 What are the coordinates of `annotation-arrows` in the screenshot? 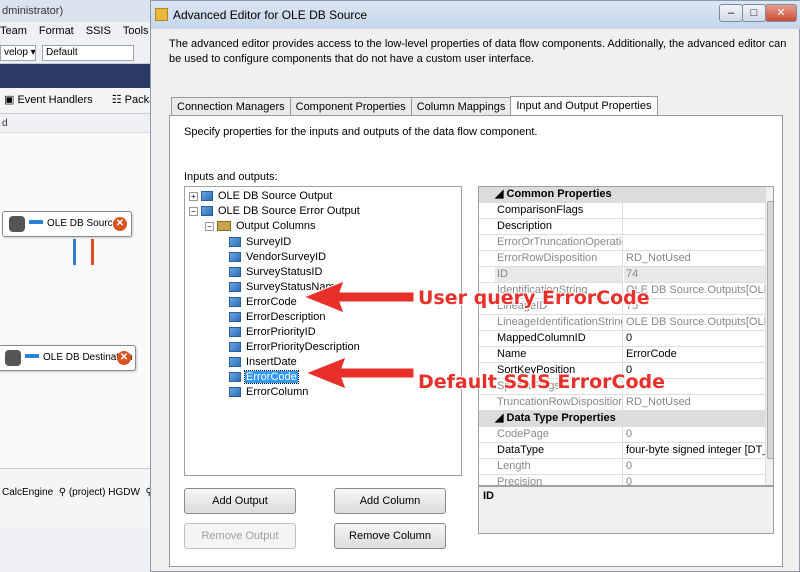 It's located at (358, 335).